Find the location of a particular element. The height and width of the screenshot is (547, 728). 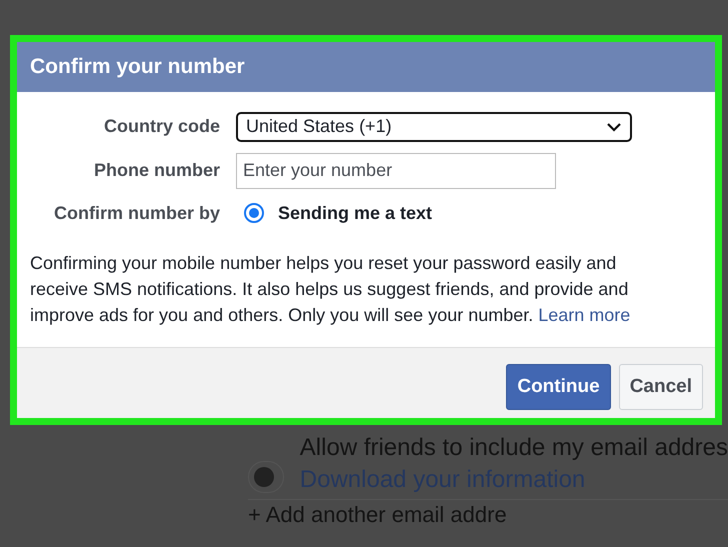

continue-button: Continue is located at coordinates (558, 387).